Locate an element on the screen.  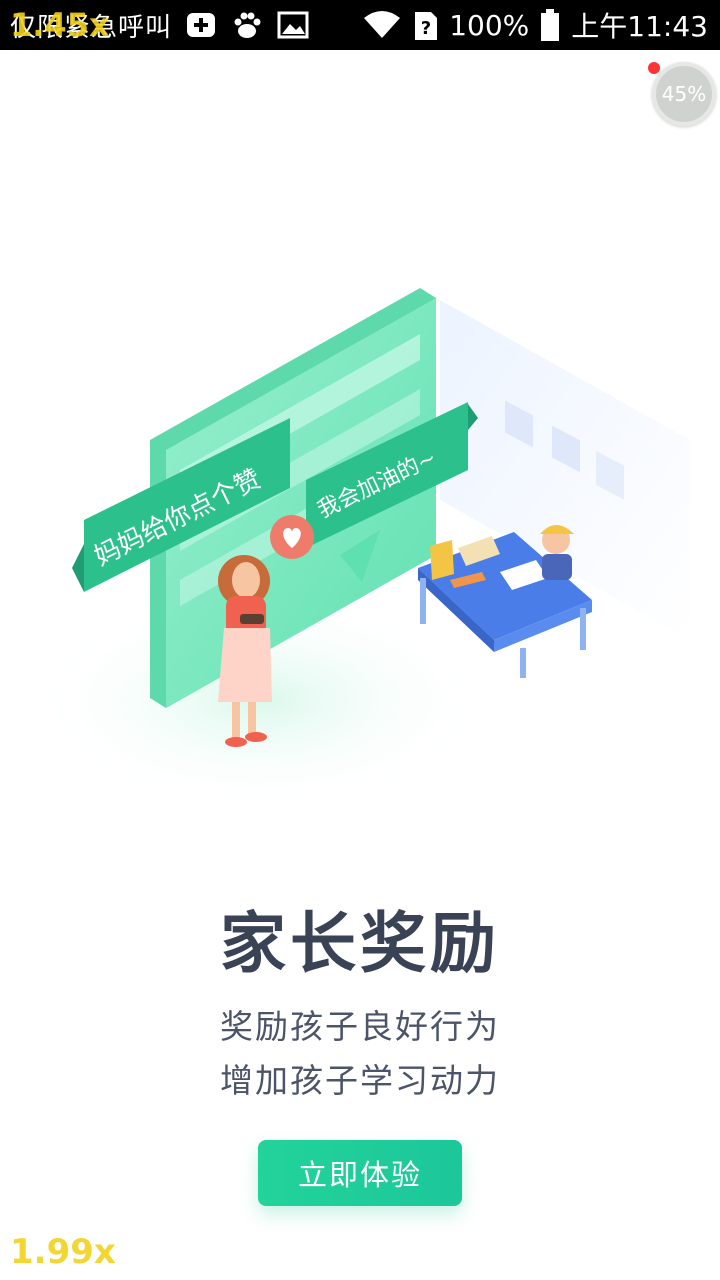
add-icon is located at coordinates (201, 25).